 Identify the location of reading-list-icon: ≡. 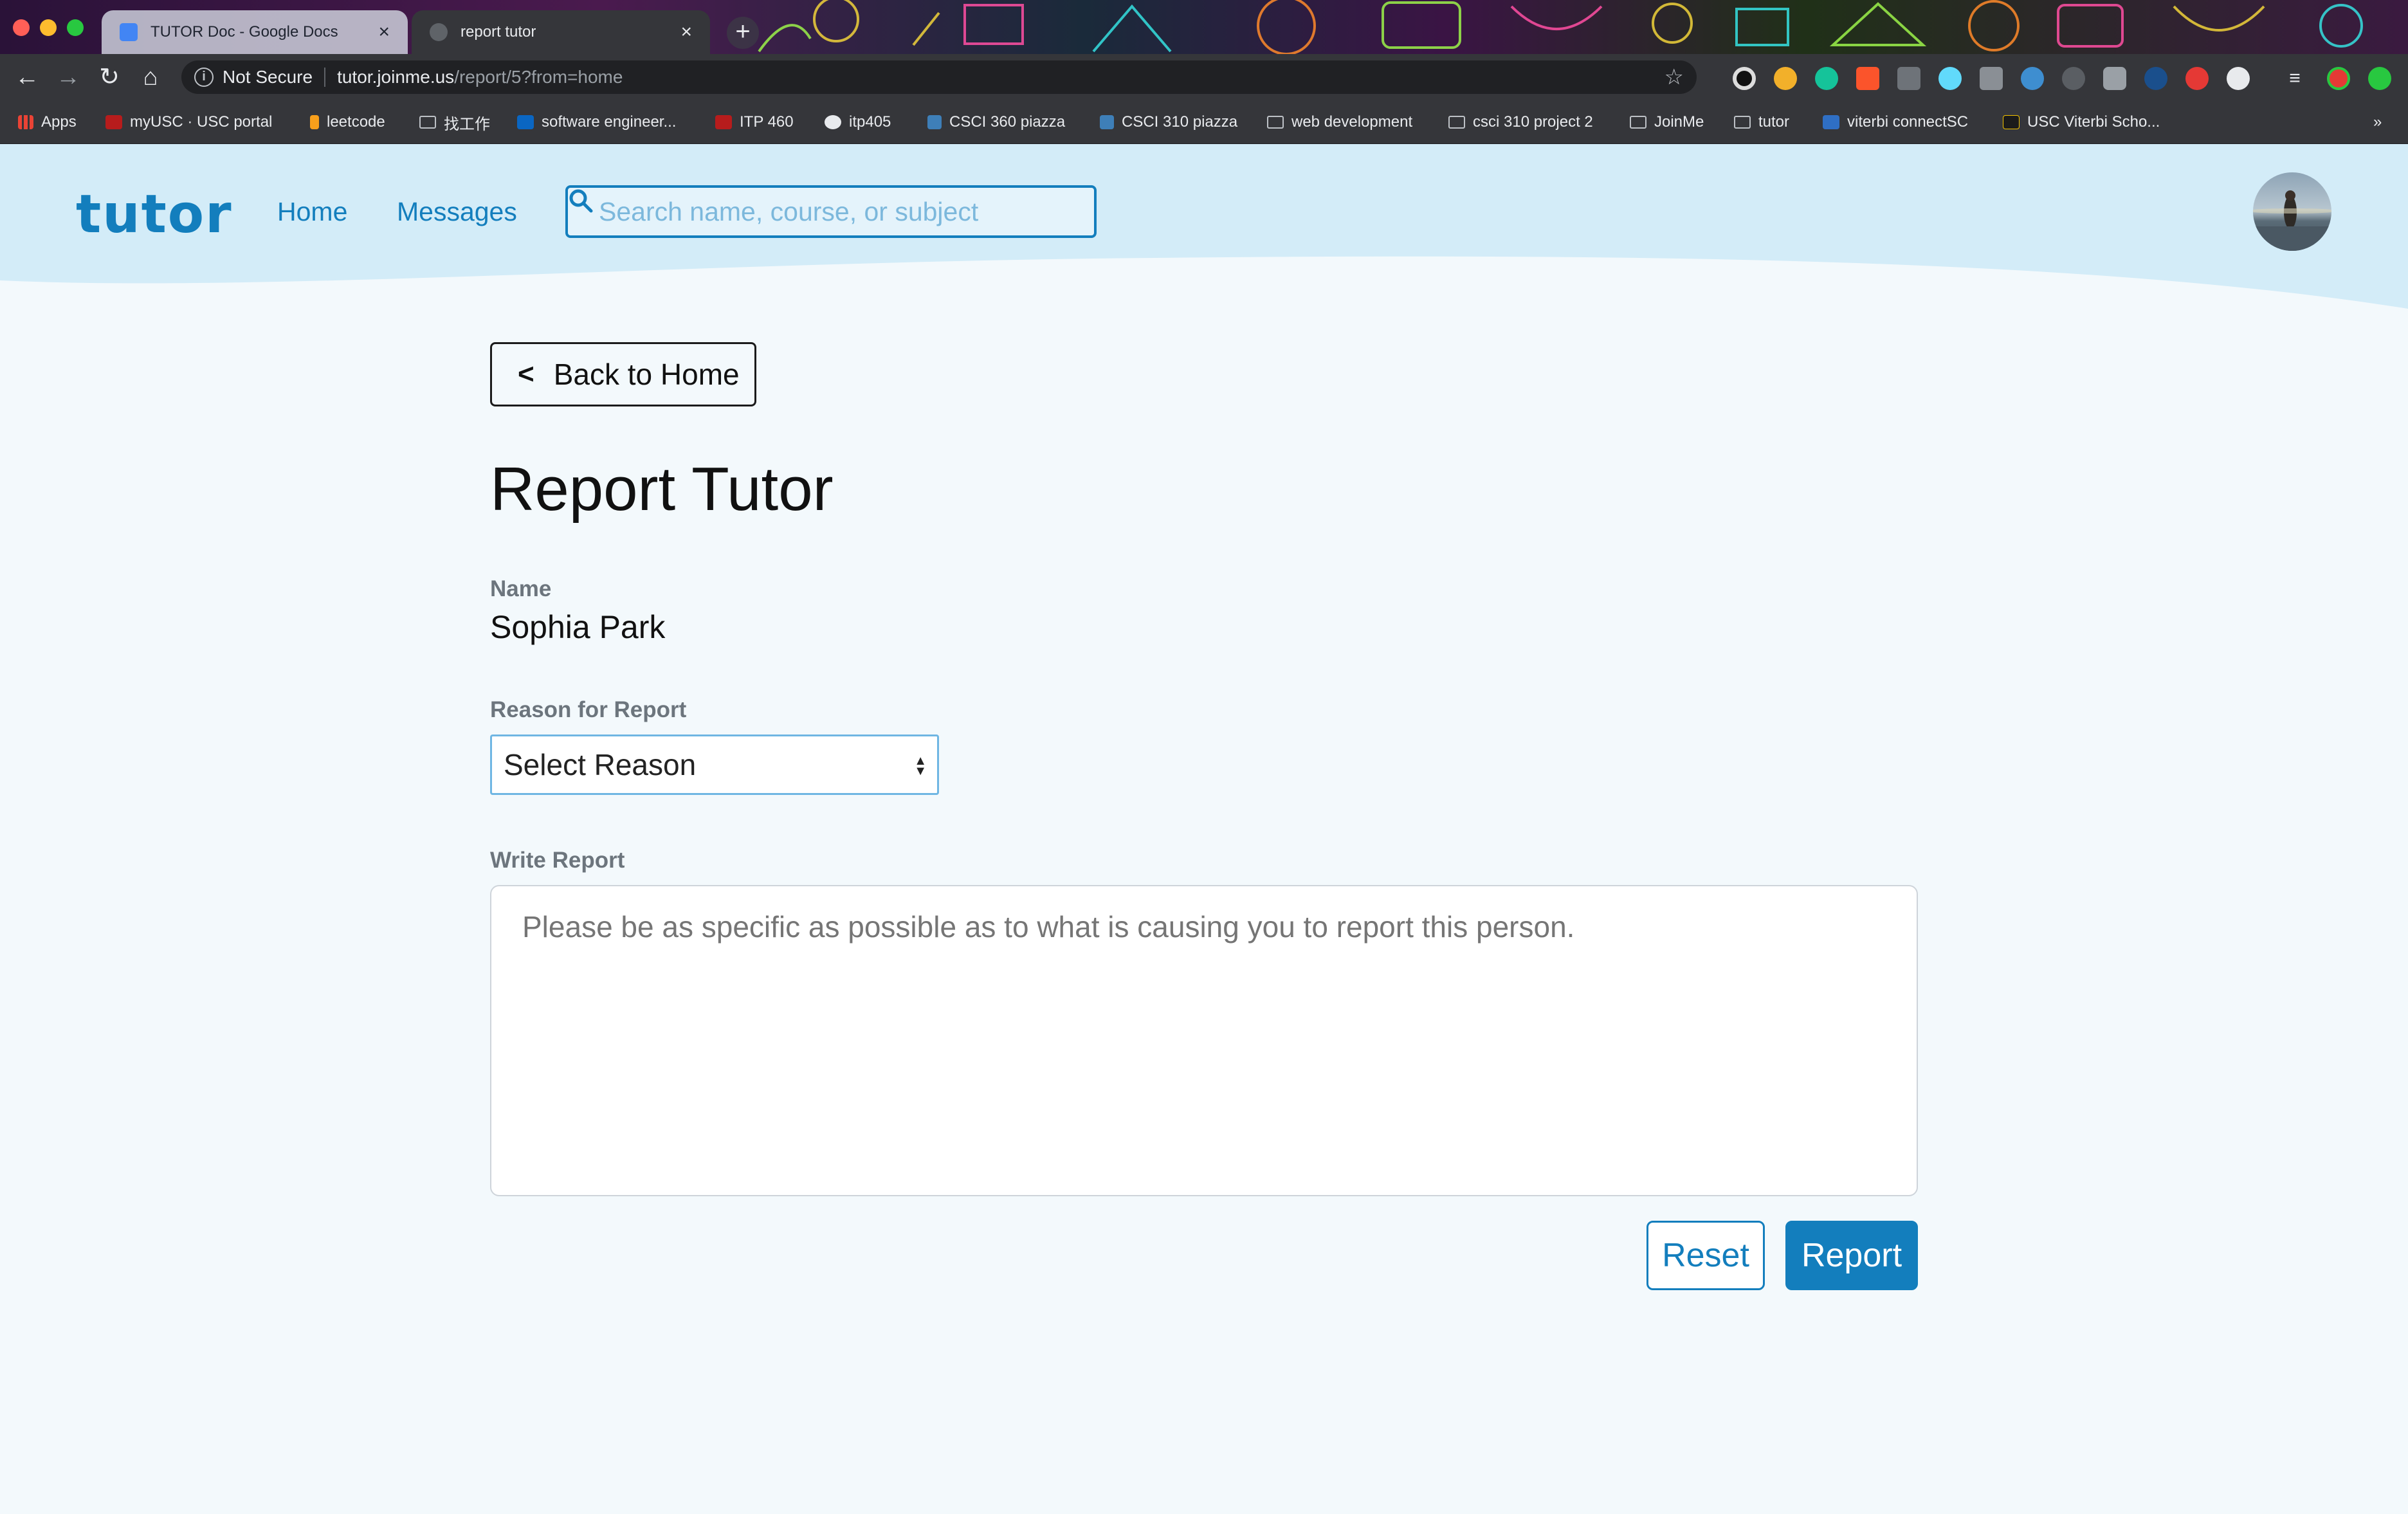
(2295, 78).